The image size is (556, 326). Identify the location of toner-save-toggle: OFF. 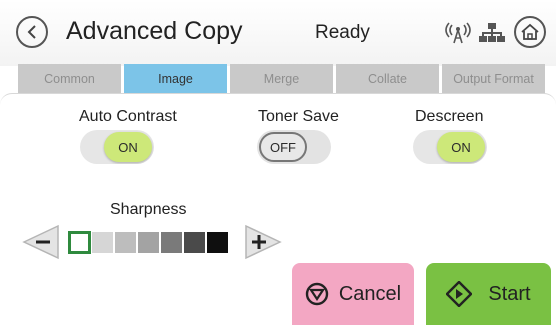
(294, 147).